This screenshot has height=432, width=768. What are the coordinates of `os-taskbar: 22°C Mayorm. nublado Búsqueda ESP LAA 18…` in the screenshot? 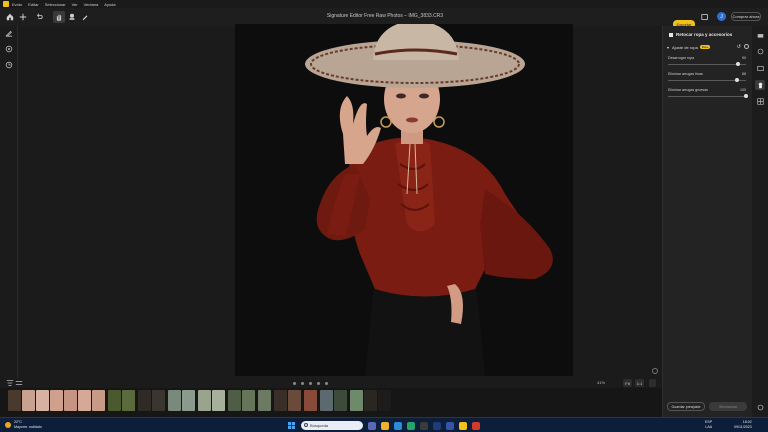 It's located at (384, 424).